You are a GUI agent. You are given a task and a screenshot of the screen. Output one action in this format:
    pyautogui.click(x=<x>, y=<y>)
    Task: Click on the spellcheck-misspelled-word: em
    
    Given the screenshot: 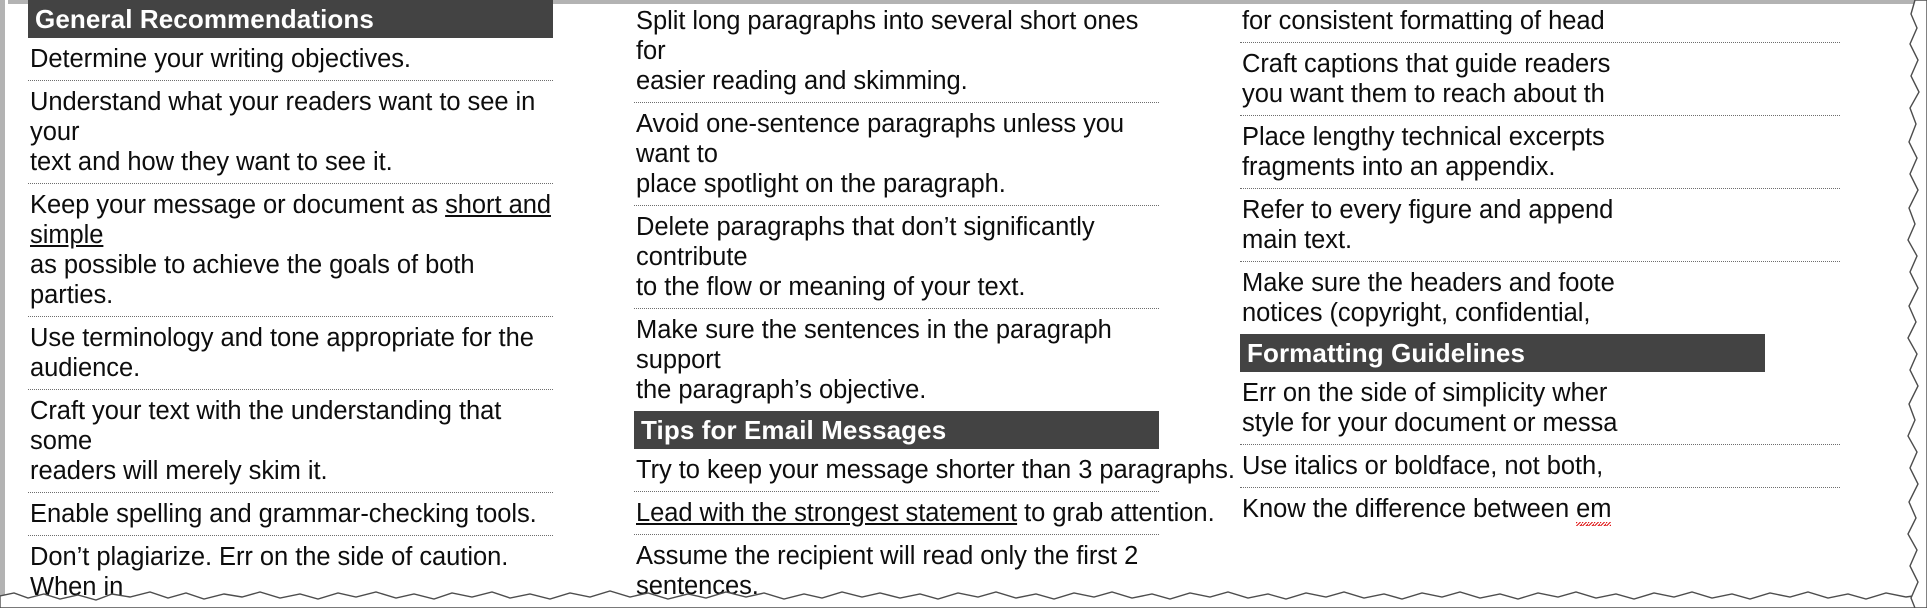 What is the action you would take?
    pyautogui.click(x=1594, y=510)
    